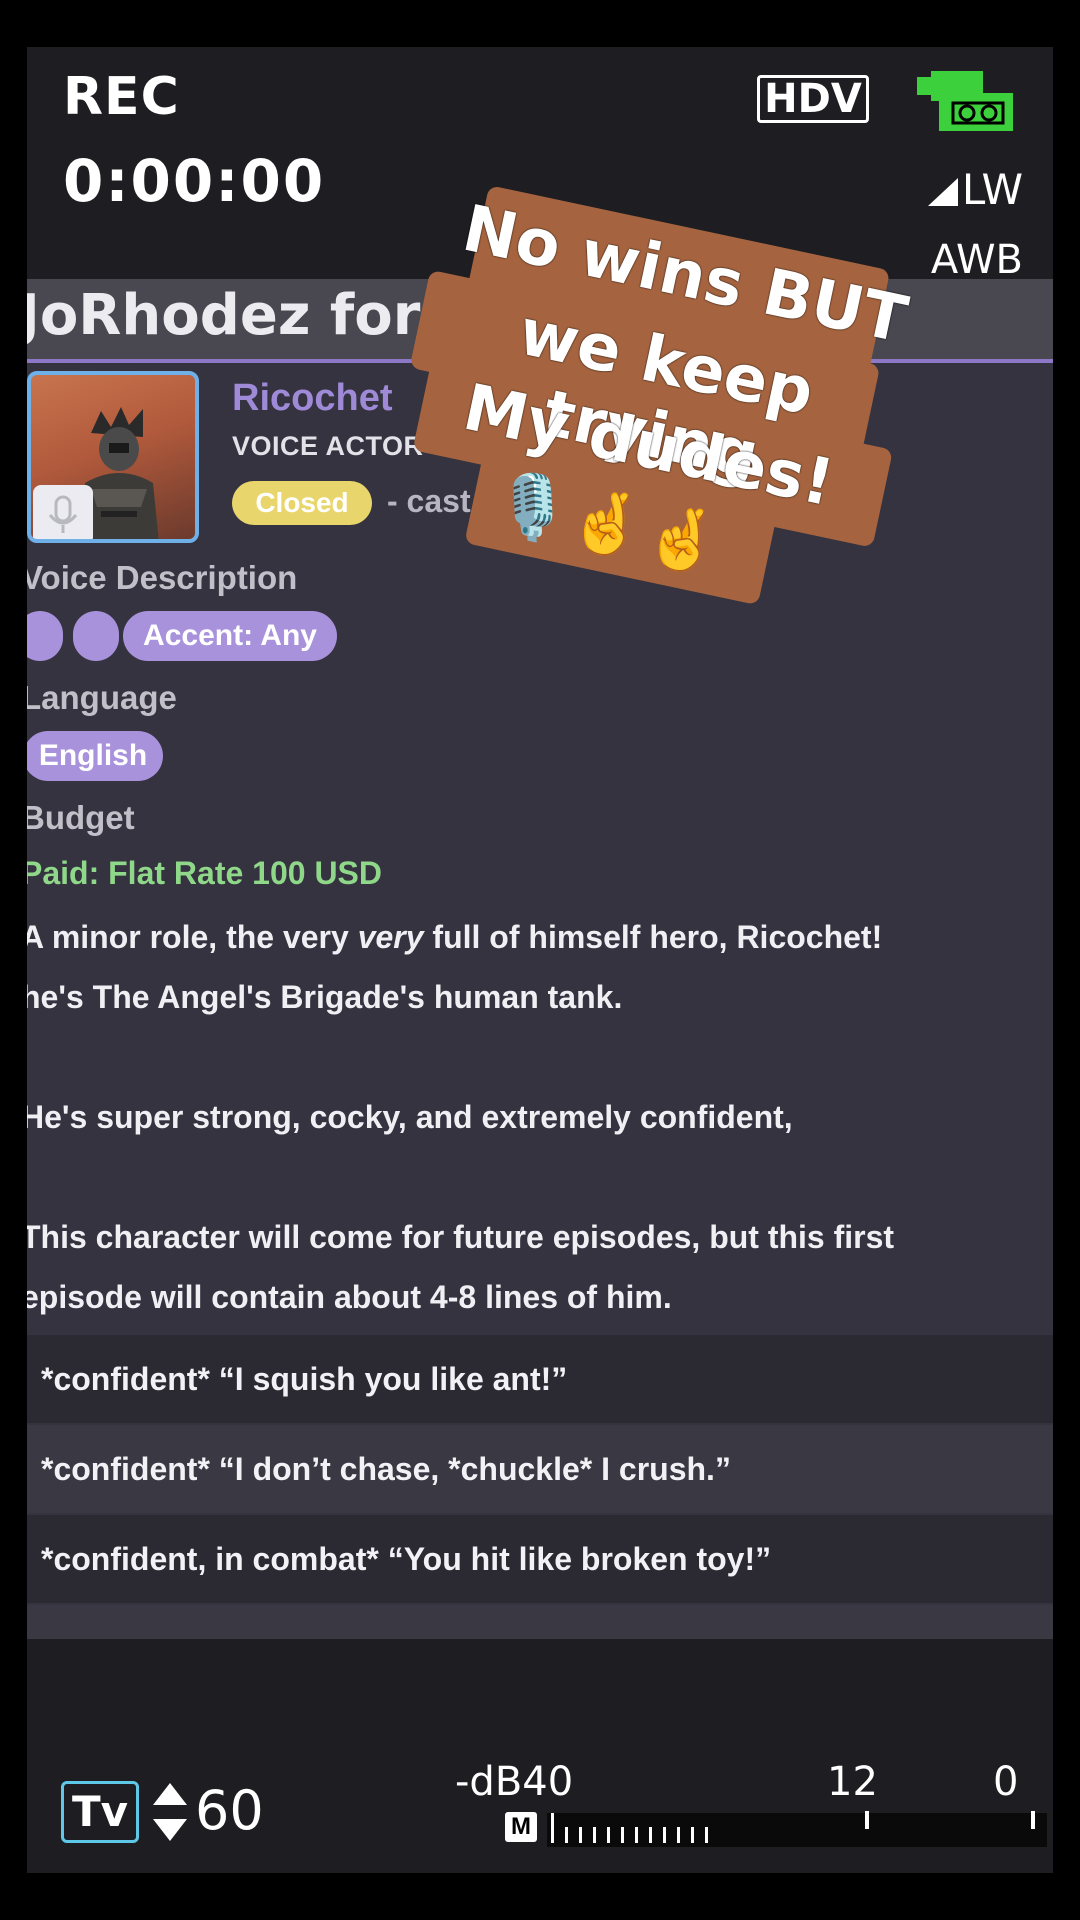 The width and height of the screenshot is (1080, 1920). Describe the element at coordinates (95, 756) in the screenshot. I see `language-chip: English` at that location.